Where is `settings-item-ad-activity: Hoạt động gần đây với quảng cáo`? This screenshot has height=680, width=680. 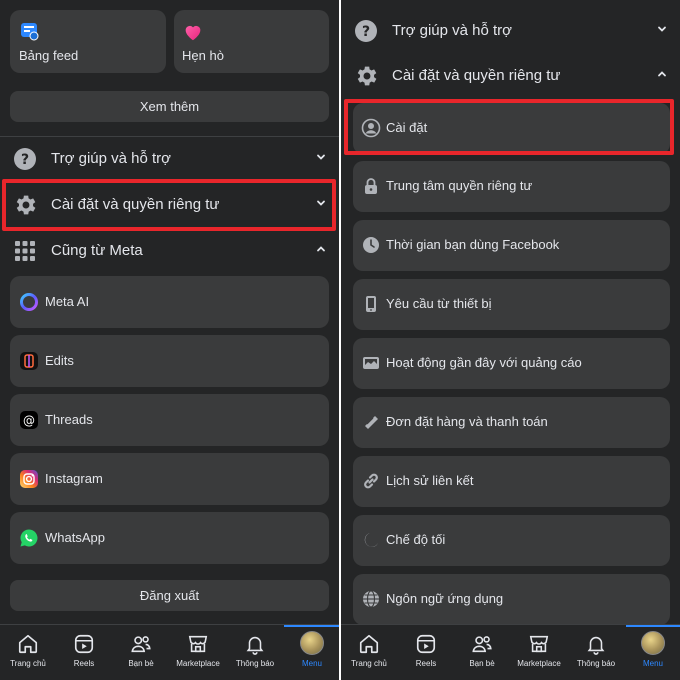
settings-item-ad-activity: Hoạt động gần đây với quảng cáo is located at coordinates (511, 363).